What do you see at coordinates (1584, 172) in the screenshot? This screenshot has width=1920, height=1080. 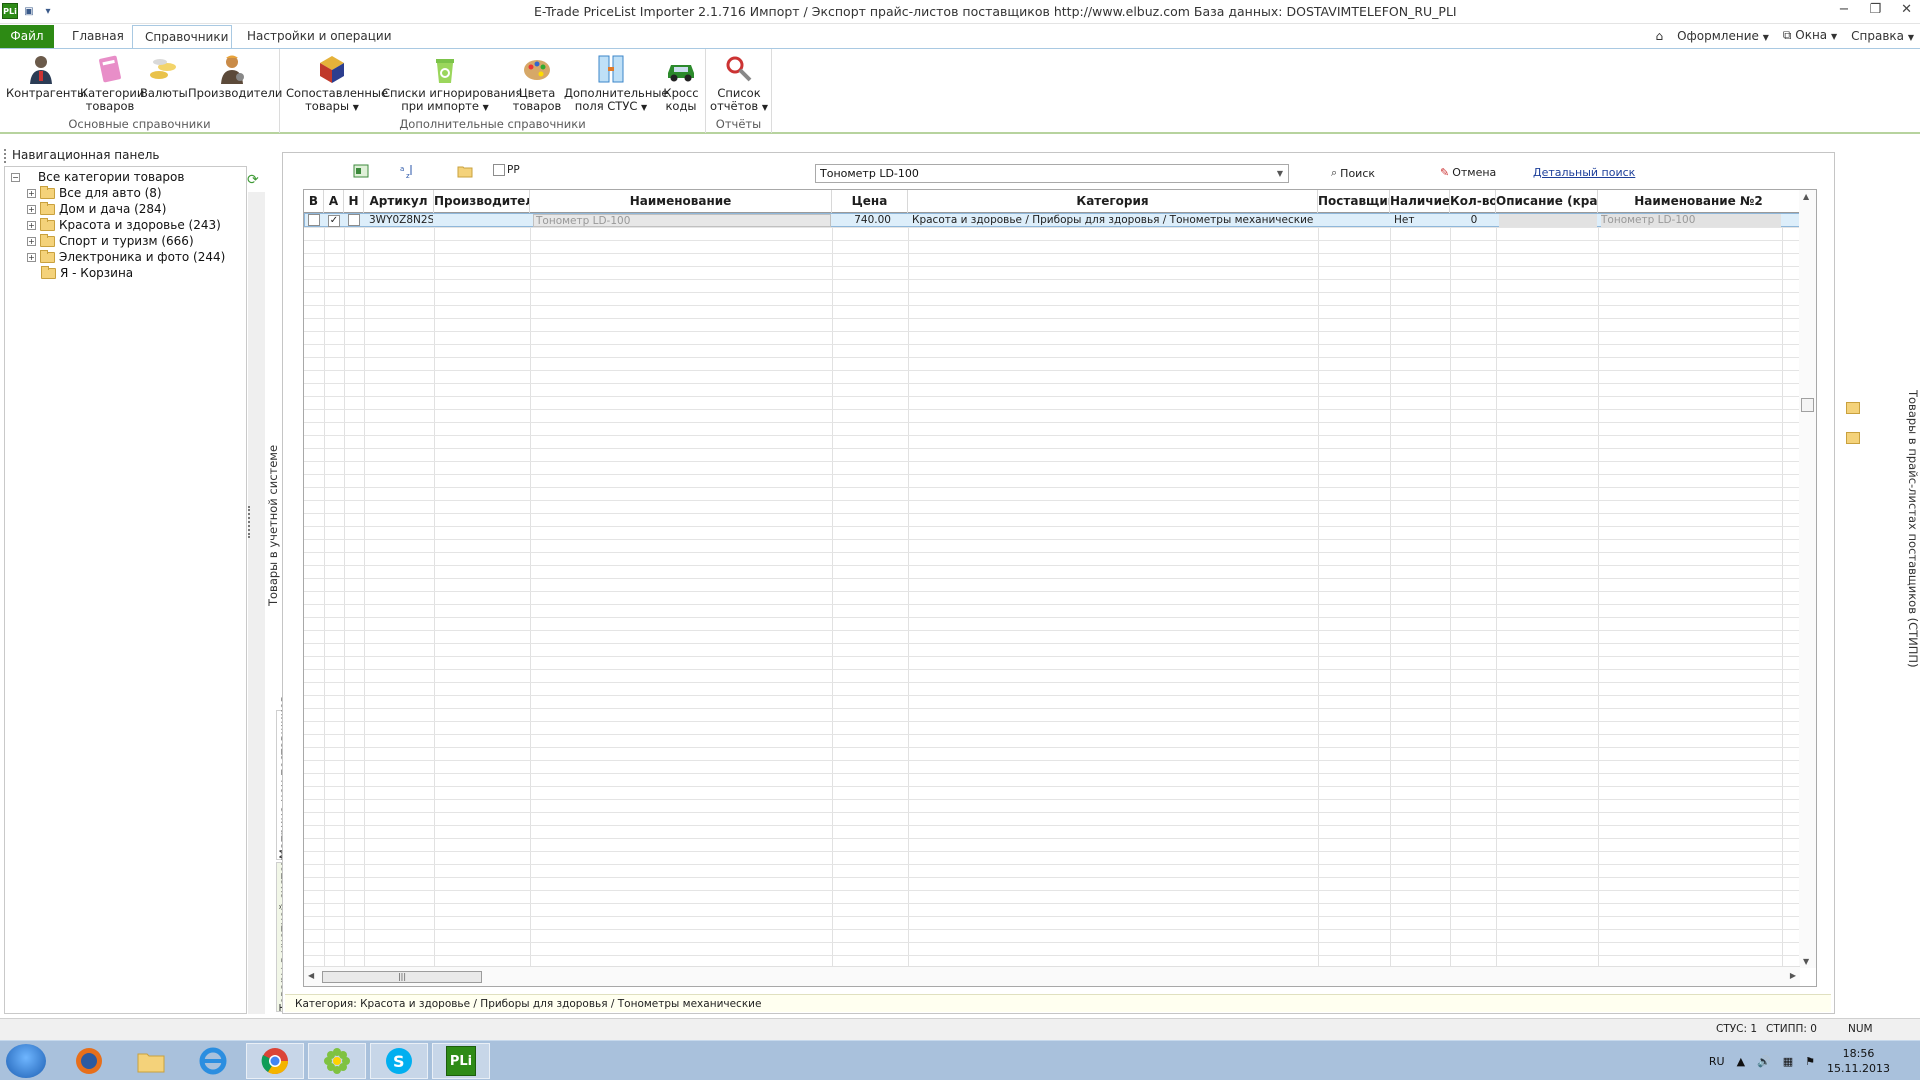 I see `detailed-search-link: Детальный поиск` at bounding box center [1584, 172].